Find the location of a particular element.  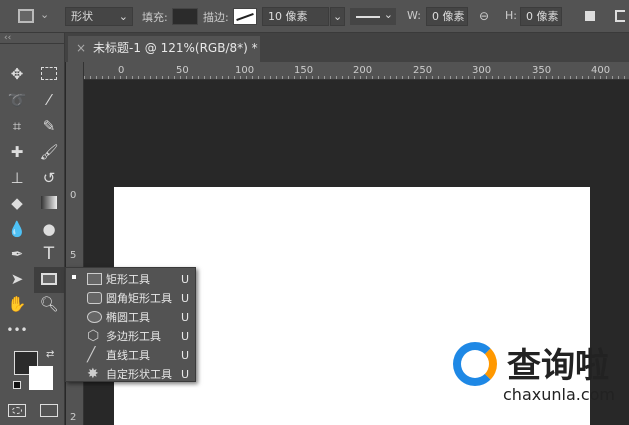

menu-item-label: 自定形状工具 is located at coordinates (139, 374).